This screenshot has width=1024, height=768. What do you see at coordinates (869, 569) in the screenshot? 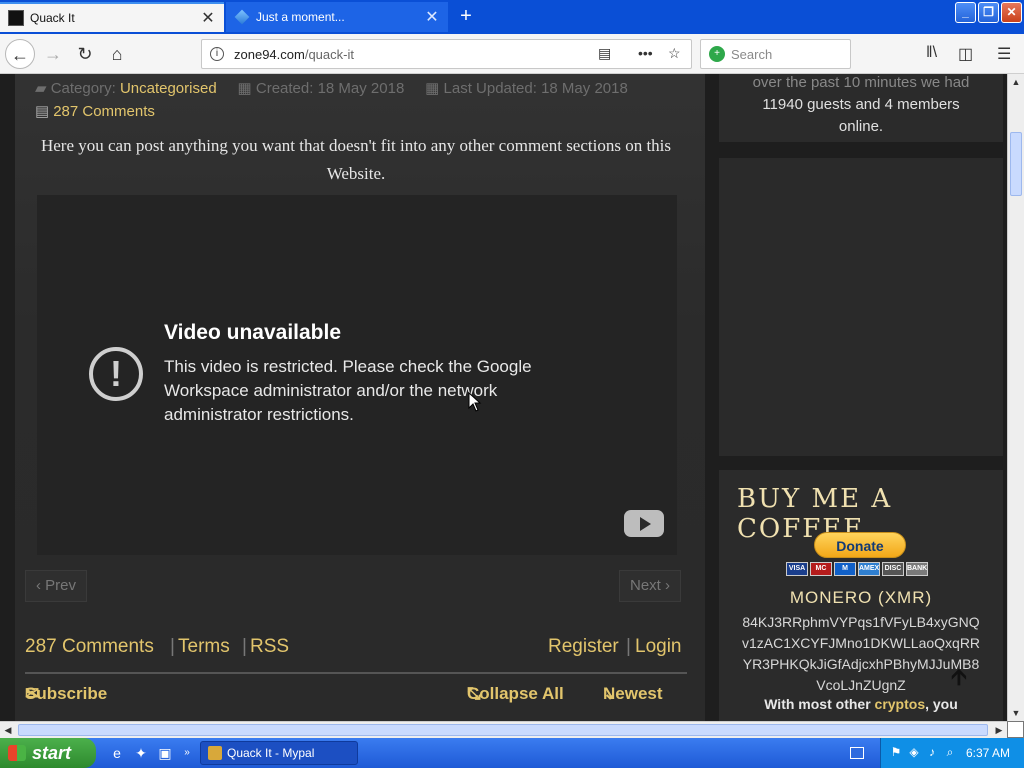
I see `amex-icon: AMEX` at bounding box center [869, 569].